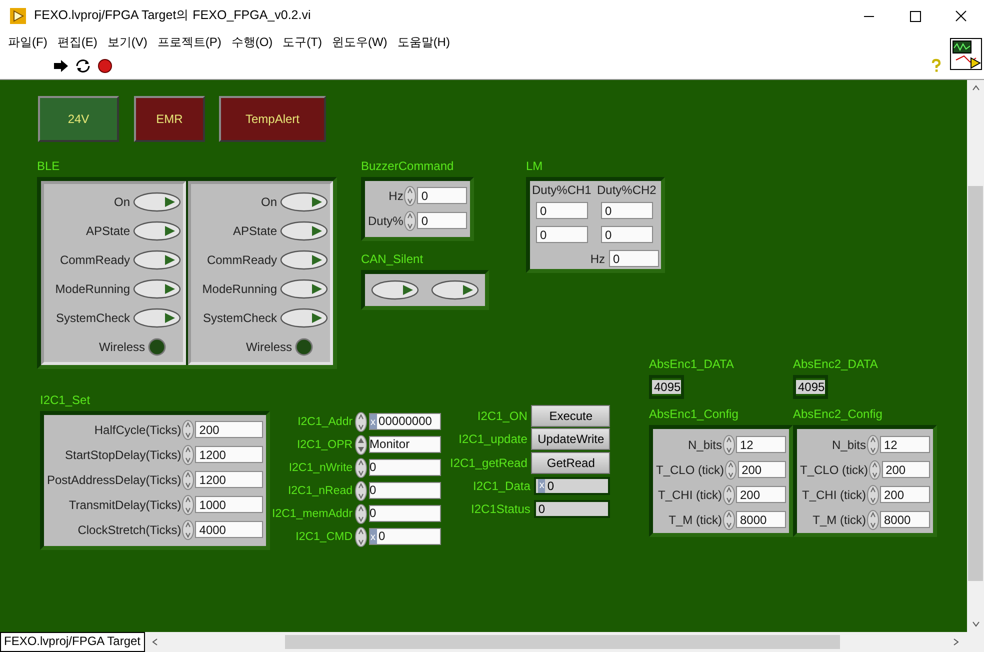 The image size is (984, 652). I want to click on menu-item: 파일(F), so click(28, 42).